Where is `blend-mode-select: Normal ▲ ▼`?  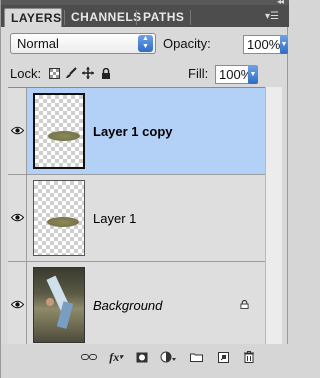 blend-mode-select: Normal ▲ ▼ is located at coordinates (83, 43).